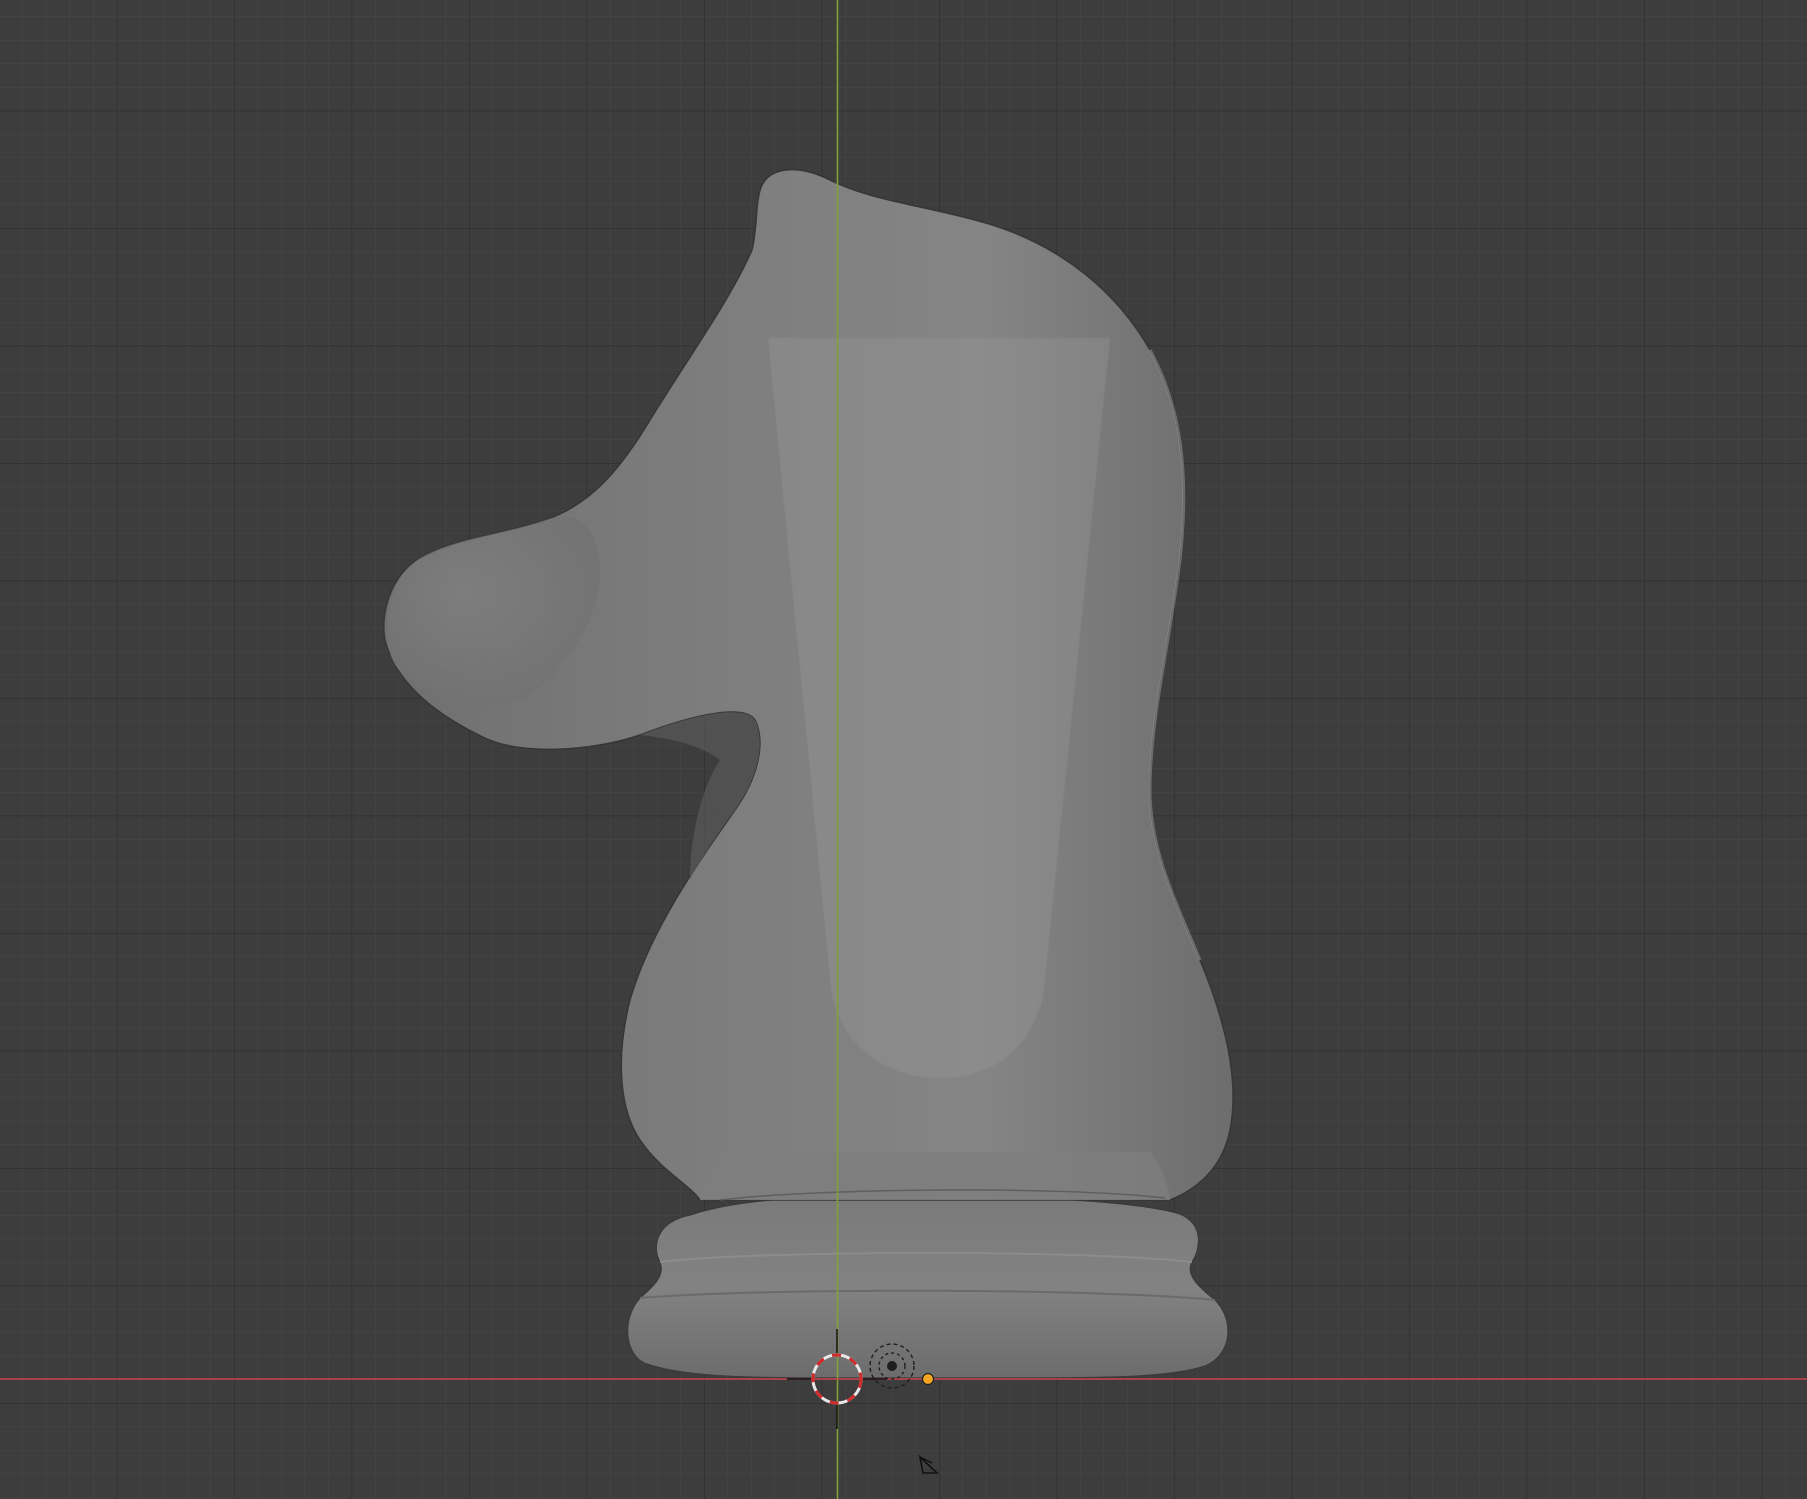  Describe the element at coordinates (928, 1288) in the screenshot. I see `knight-base` at that location.